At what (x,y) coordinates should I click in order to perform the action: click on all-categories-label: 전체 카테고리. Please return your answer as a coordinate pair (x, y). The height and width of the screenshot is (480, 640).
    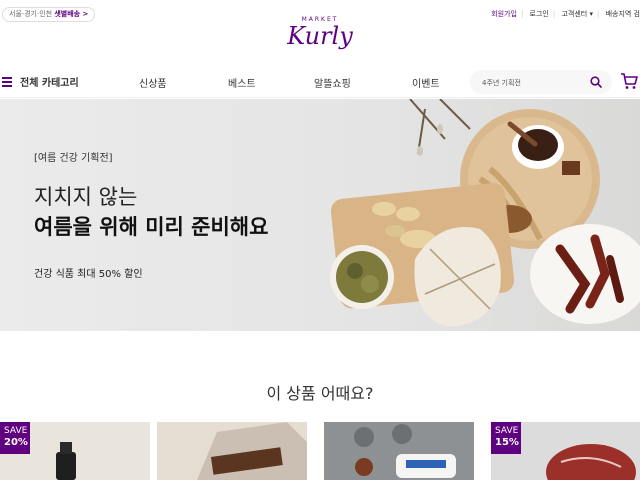
    Looking at the image, I should click on (49, 83).